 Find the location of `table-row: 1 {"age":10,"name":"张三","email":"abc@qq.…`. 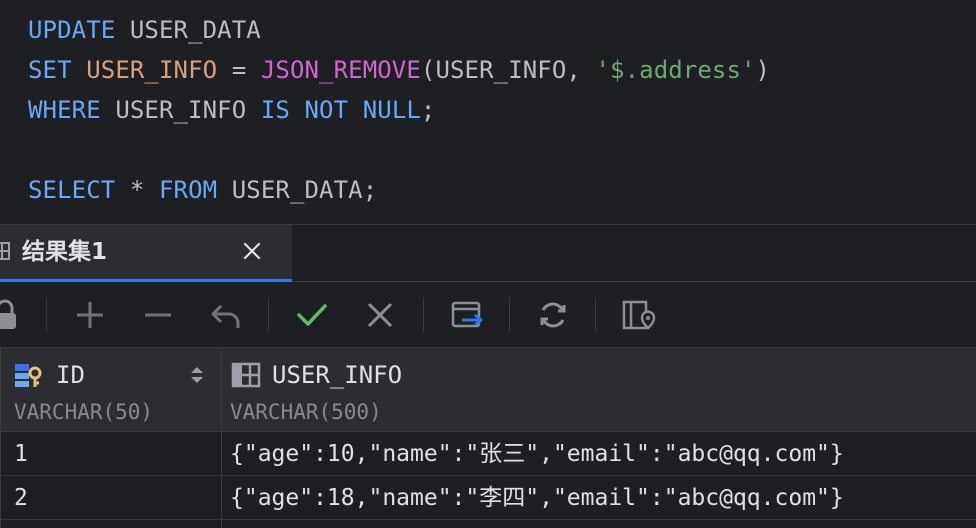

table-row: 1 {"age":10,"name":"张三","email":"abc@qq.… is located at coordinates (488, 454).